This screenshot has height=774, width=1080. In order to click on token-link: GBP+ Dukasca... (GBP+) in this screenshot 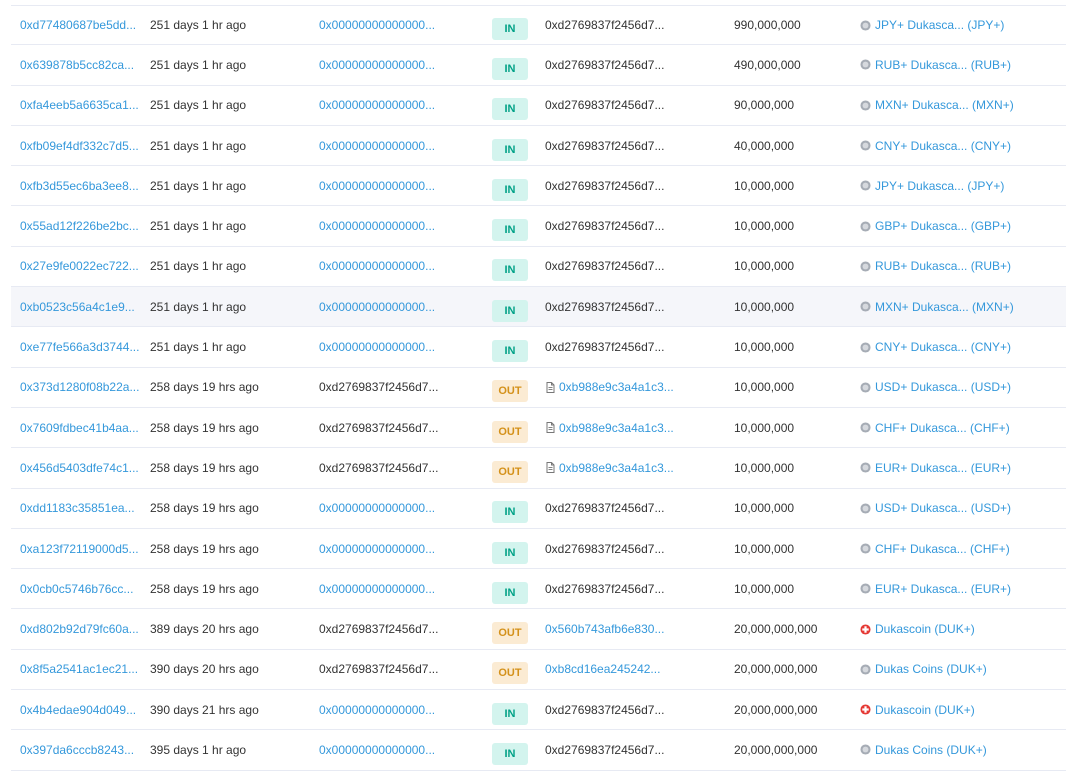, I will do `click(943, 226)`.